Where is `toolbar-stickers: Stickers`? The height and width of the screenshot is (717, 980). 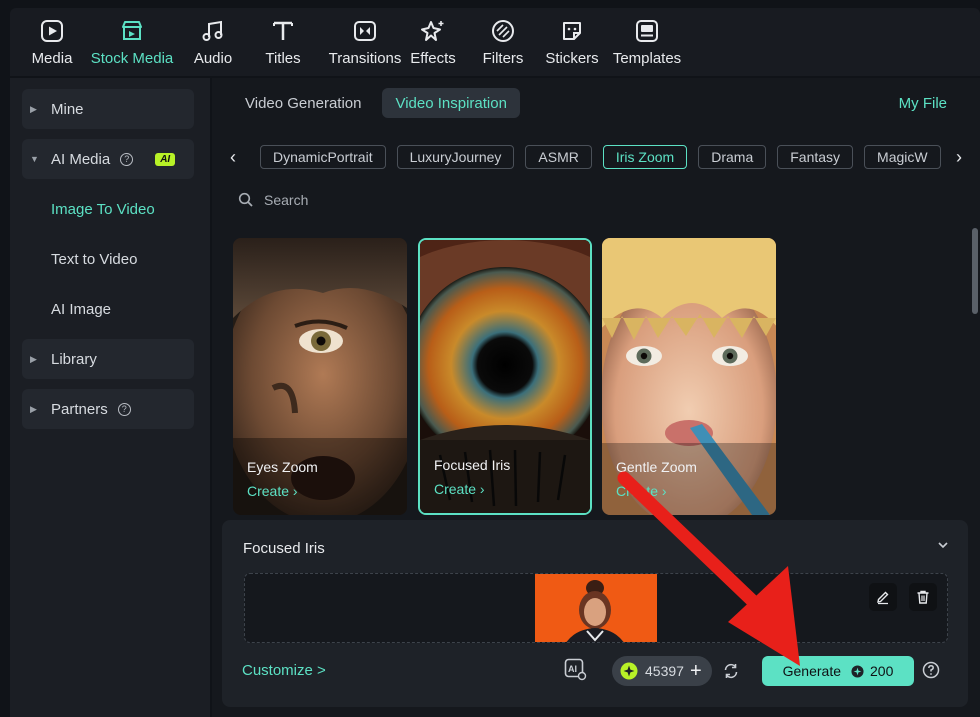 toolbar-stickers: Stickers is located at coordinates (572, 42).